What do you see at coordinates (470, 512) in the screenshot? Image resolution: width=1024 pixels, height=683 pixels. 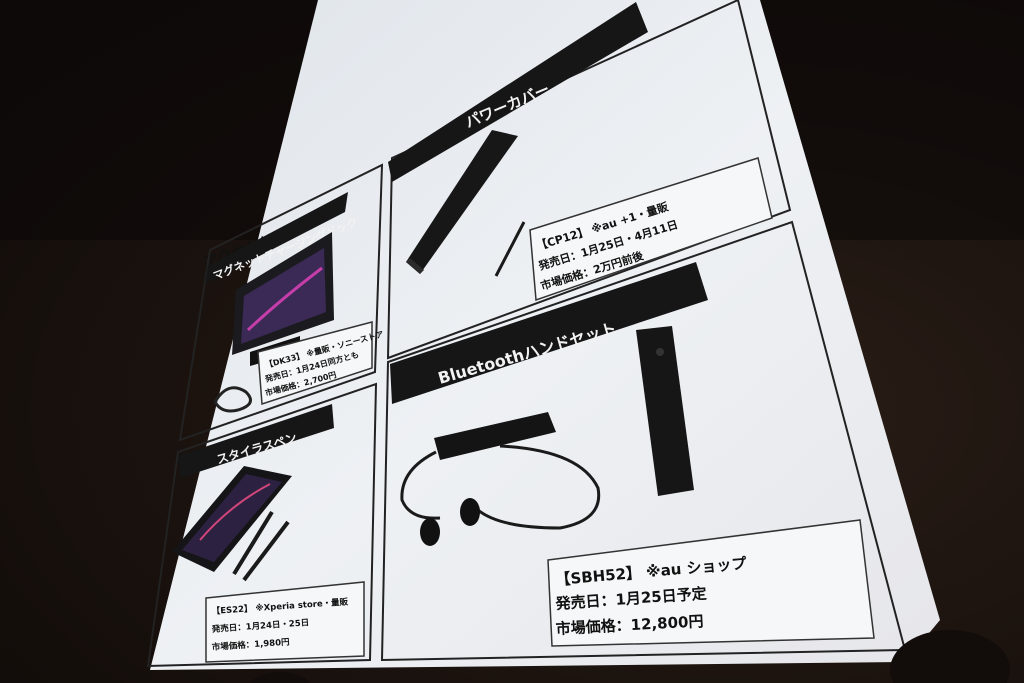 I see `earbud-right-image` at bounding box center [470, 512].